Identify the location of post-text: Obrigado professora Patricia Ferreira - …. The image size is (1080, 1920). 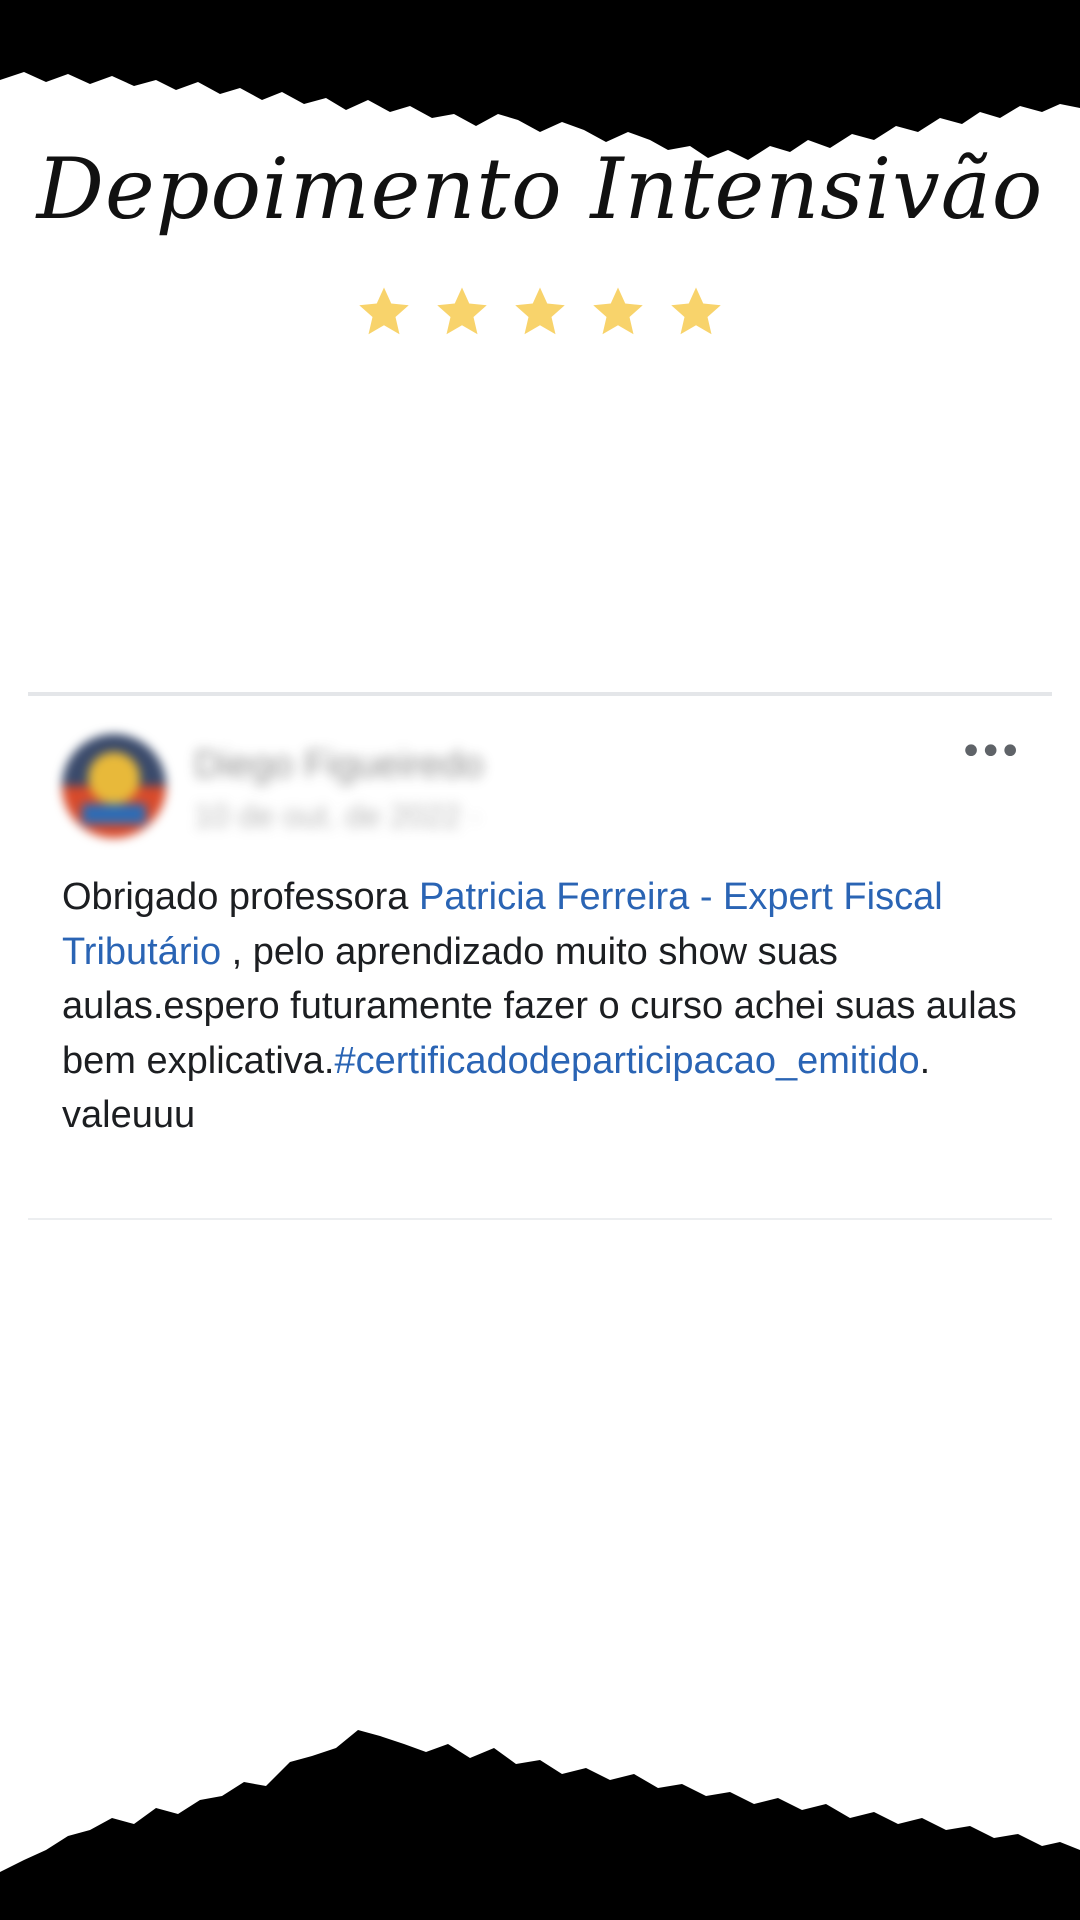
(552, 1006).